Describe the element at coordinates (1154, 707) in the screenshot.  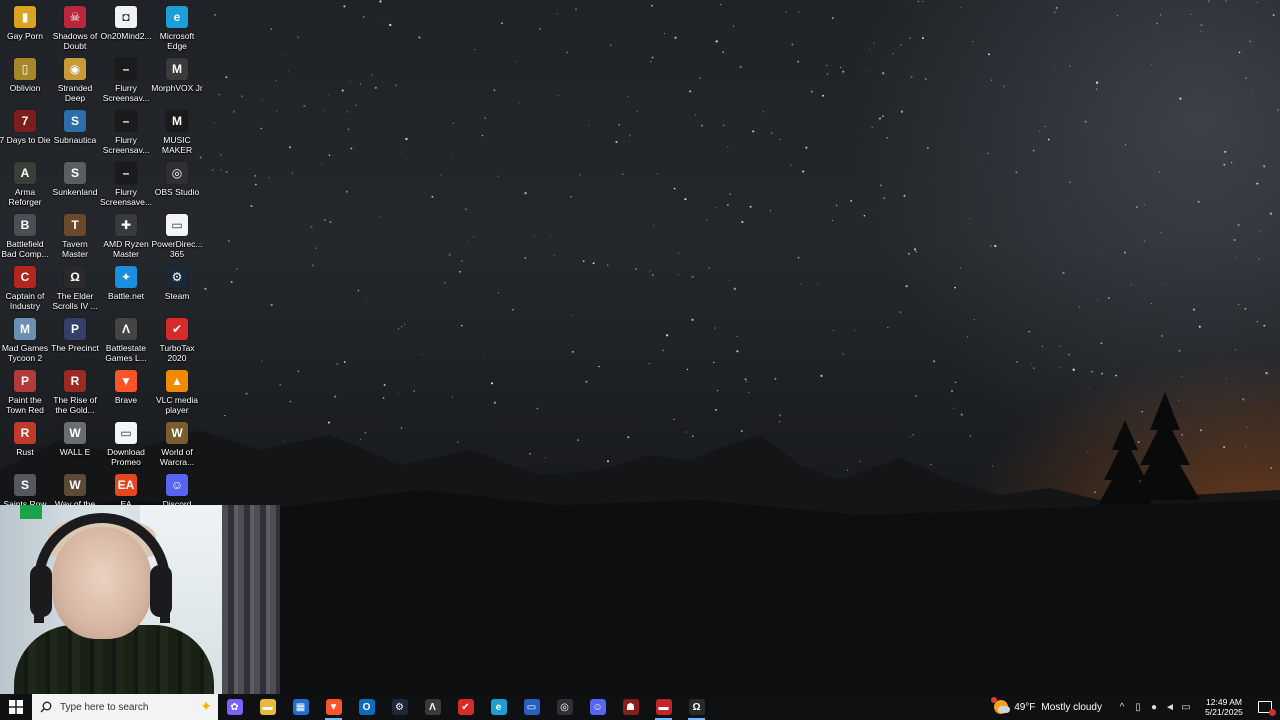
I see `microphone-icon: ●` at that location.